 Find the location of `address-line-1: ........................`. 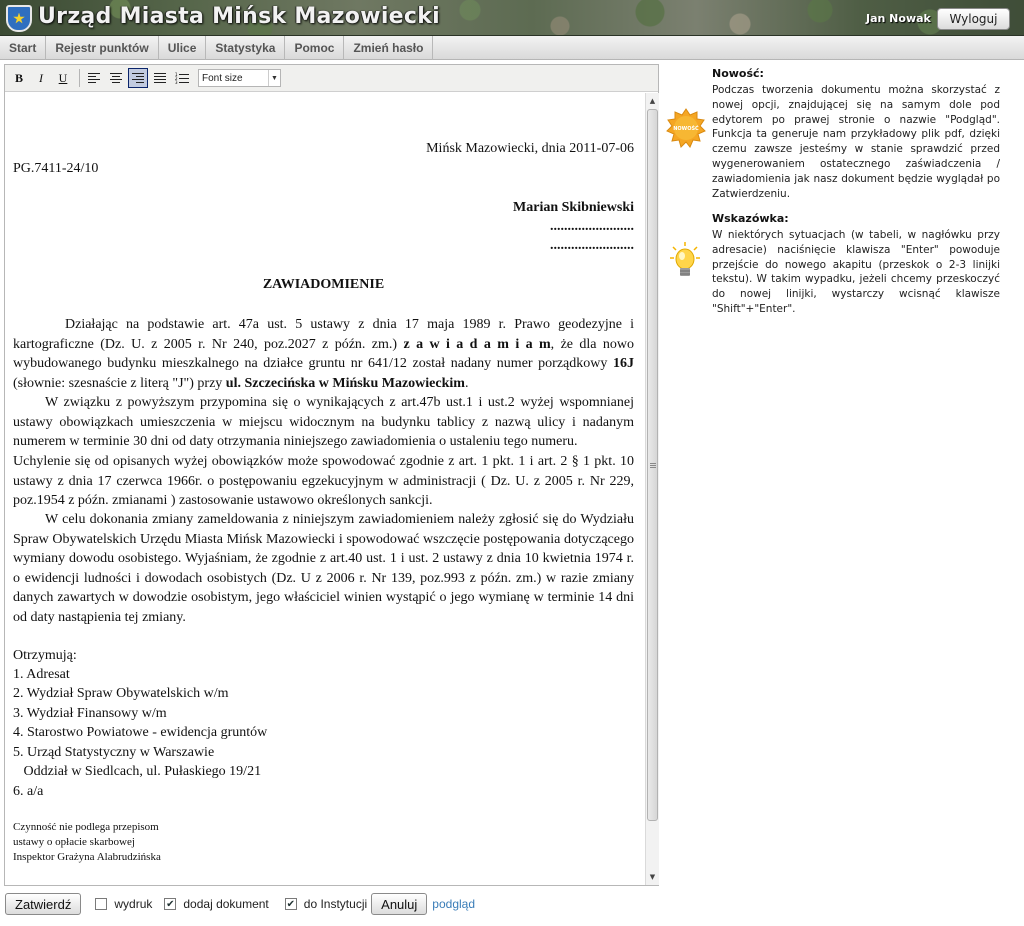

address-line-1: ........................ is located at coordinates (592, 226).